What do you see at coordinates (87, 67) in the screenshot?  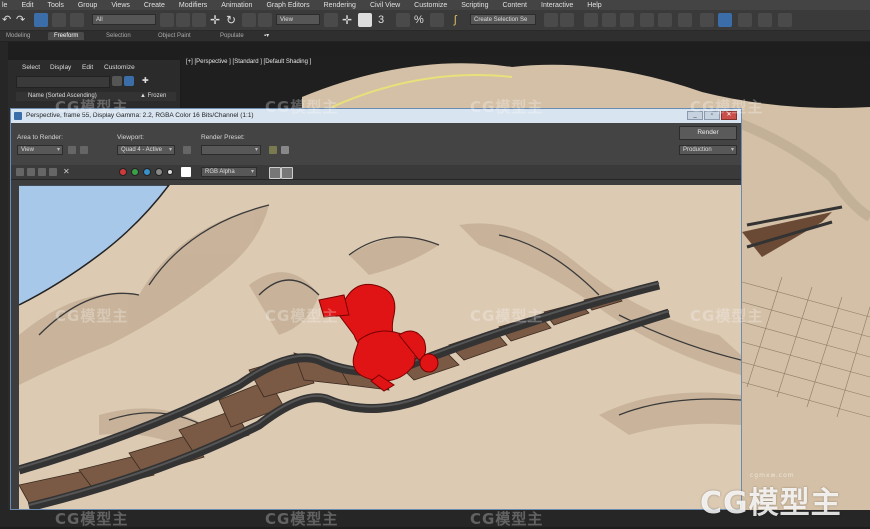 I see `explorer-menu-edit: Edit` at bounding box center [87, 67].